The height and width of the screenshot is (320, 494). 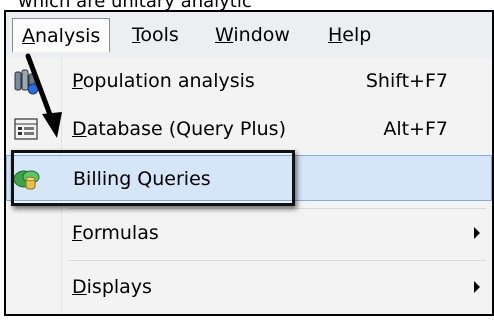 What do you see at coordinates (28, 36) in the screenshot?
I see `menu-analysis-mnemonic: A` at bounding box center [28, 36].